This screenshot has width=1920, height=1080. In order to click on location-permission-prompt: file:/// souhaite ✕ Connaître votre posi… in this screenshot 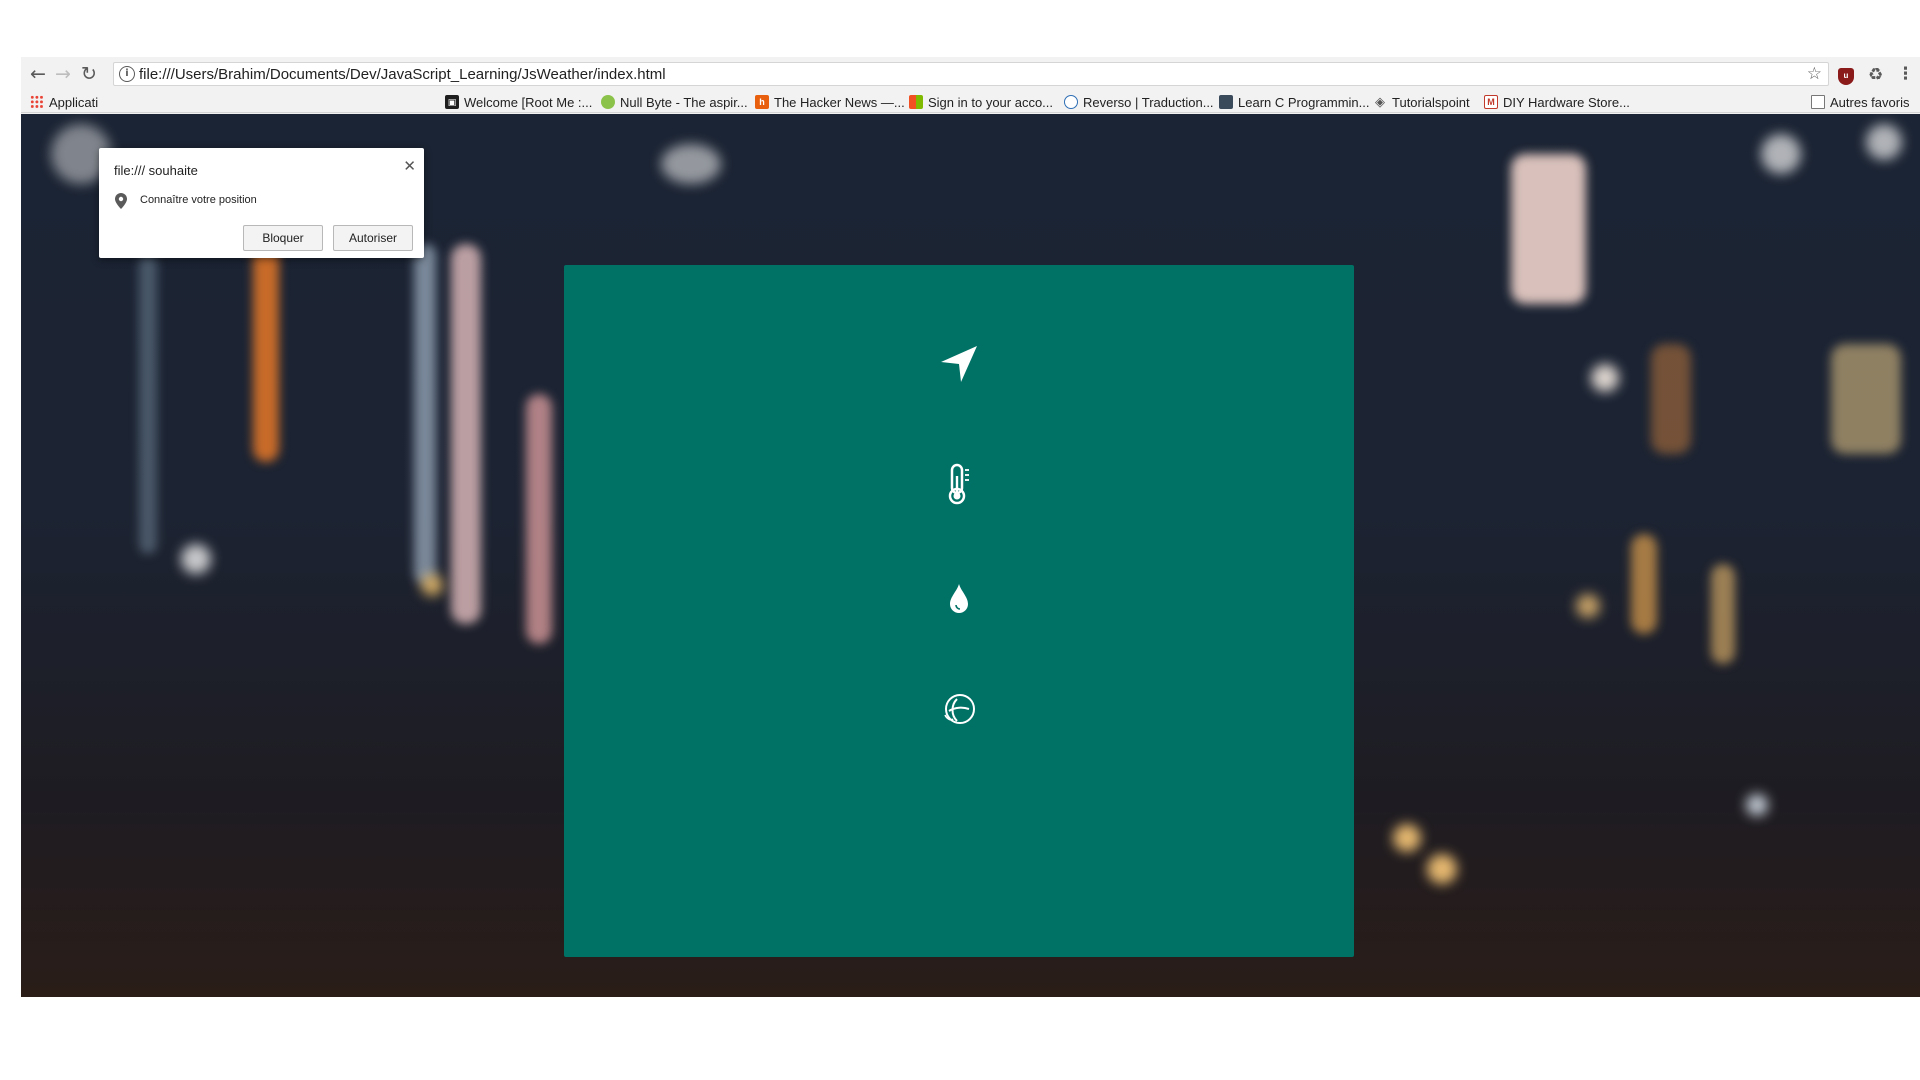, I will do `click(261, 203)`.